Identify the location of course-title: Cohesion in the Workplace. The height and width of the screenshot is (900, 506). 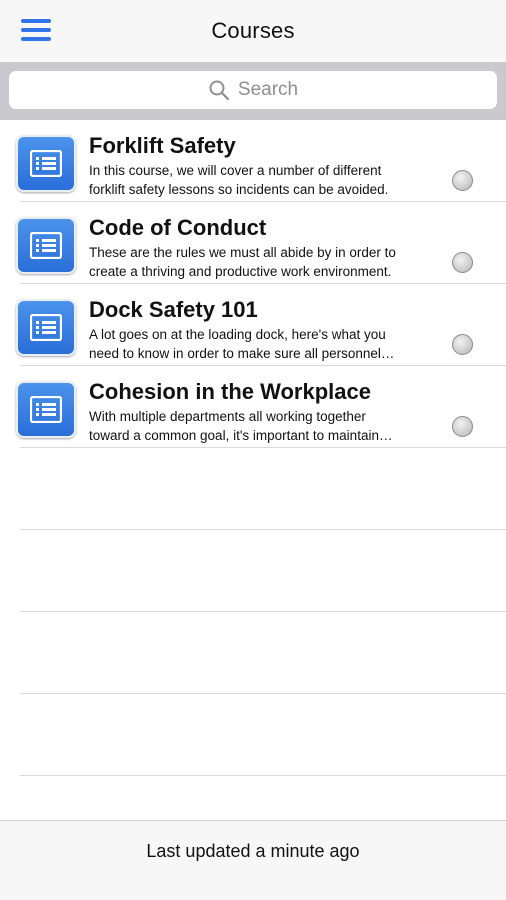
(230, 391).